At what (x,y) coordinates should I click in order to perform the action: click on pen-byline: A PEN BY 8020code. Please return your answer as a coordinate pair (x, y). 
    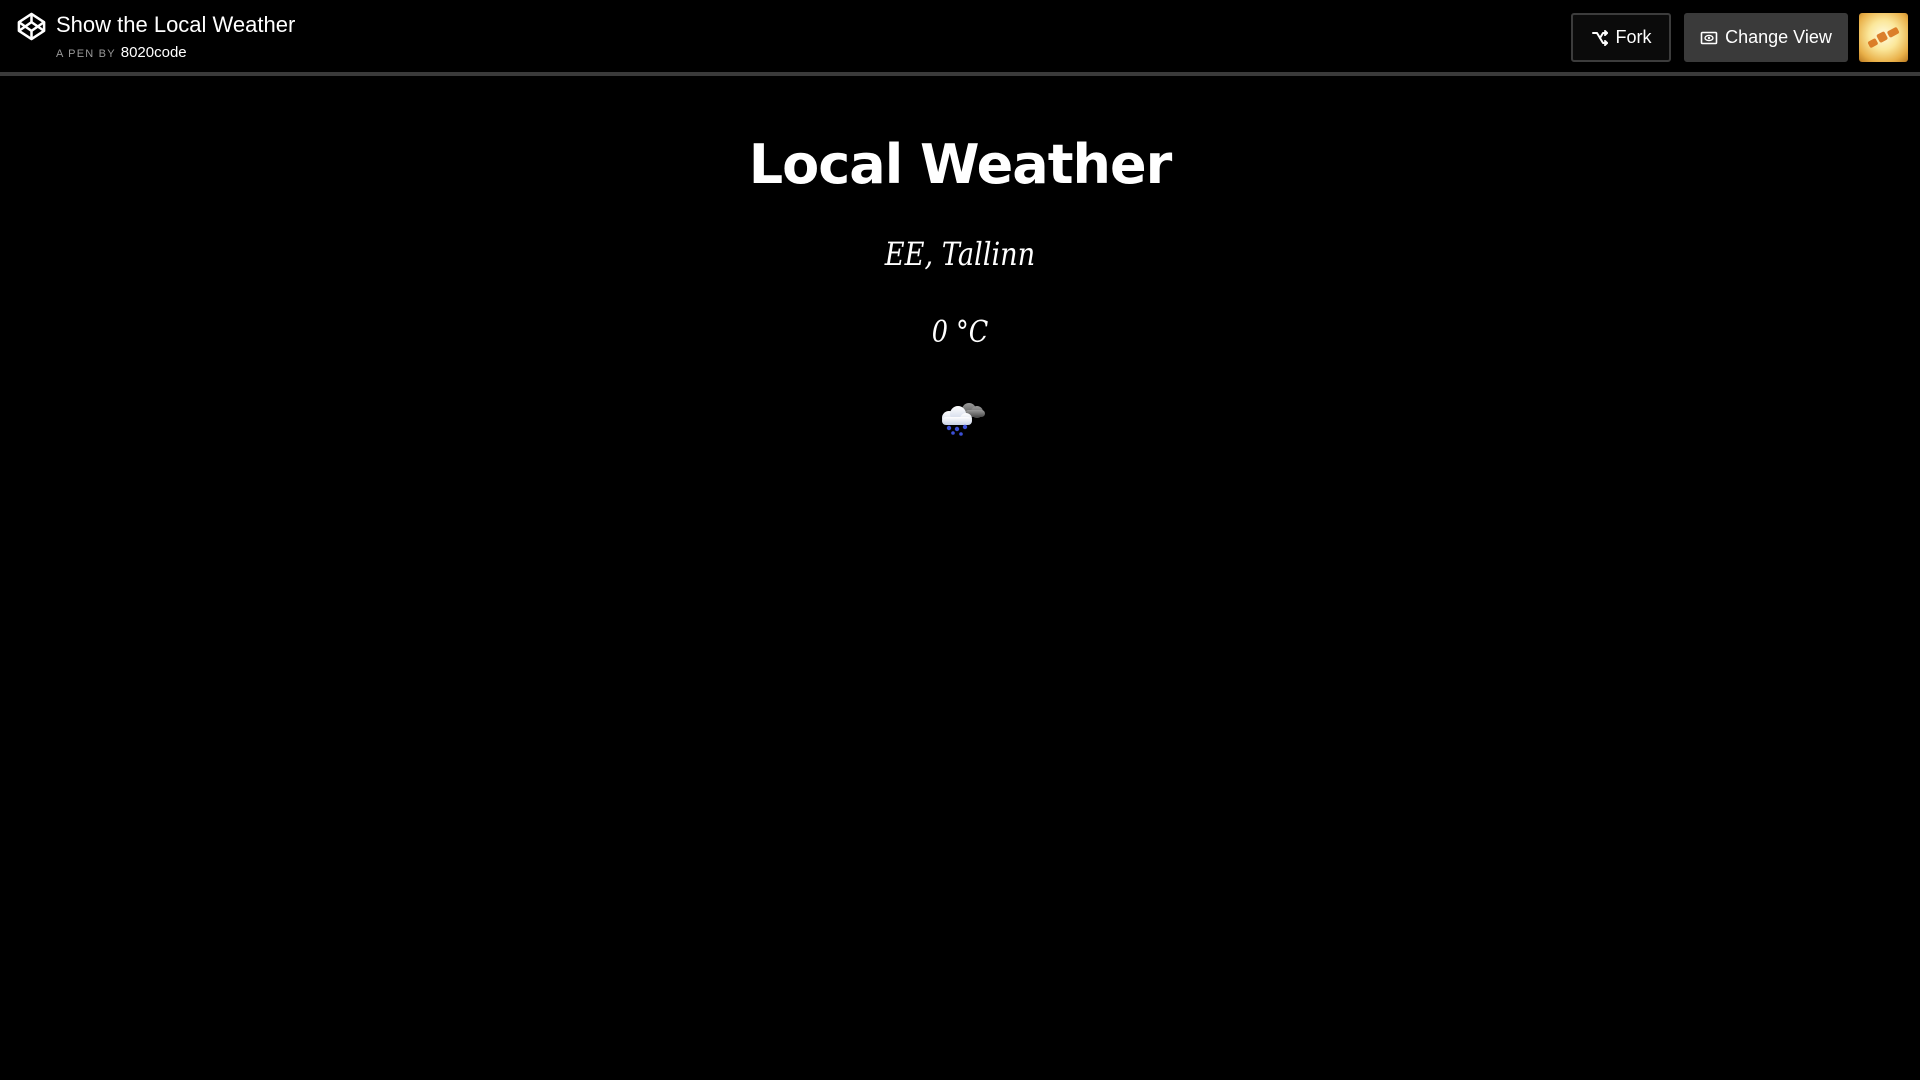
    Looking at the image, I should click on (121, 53).